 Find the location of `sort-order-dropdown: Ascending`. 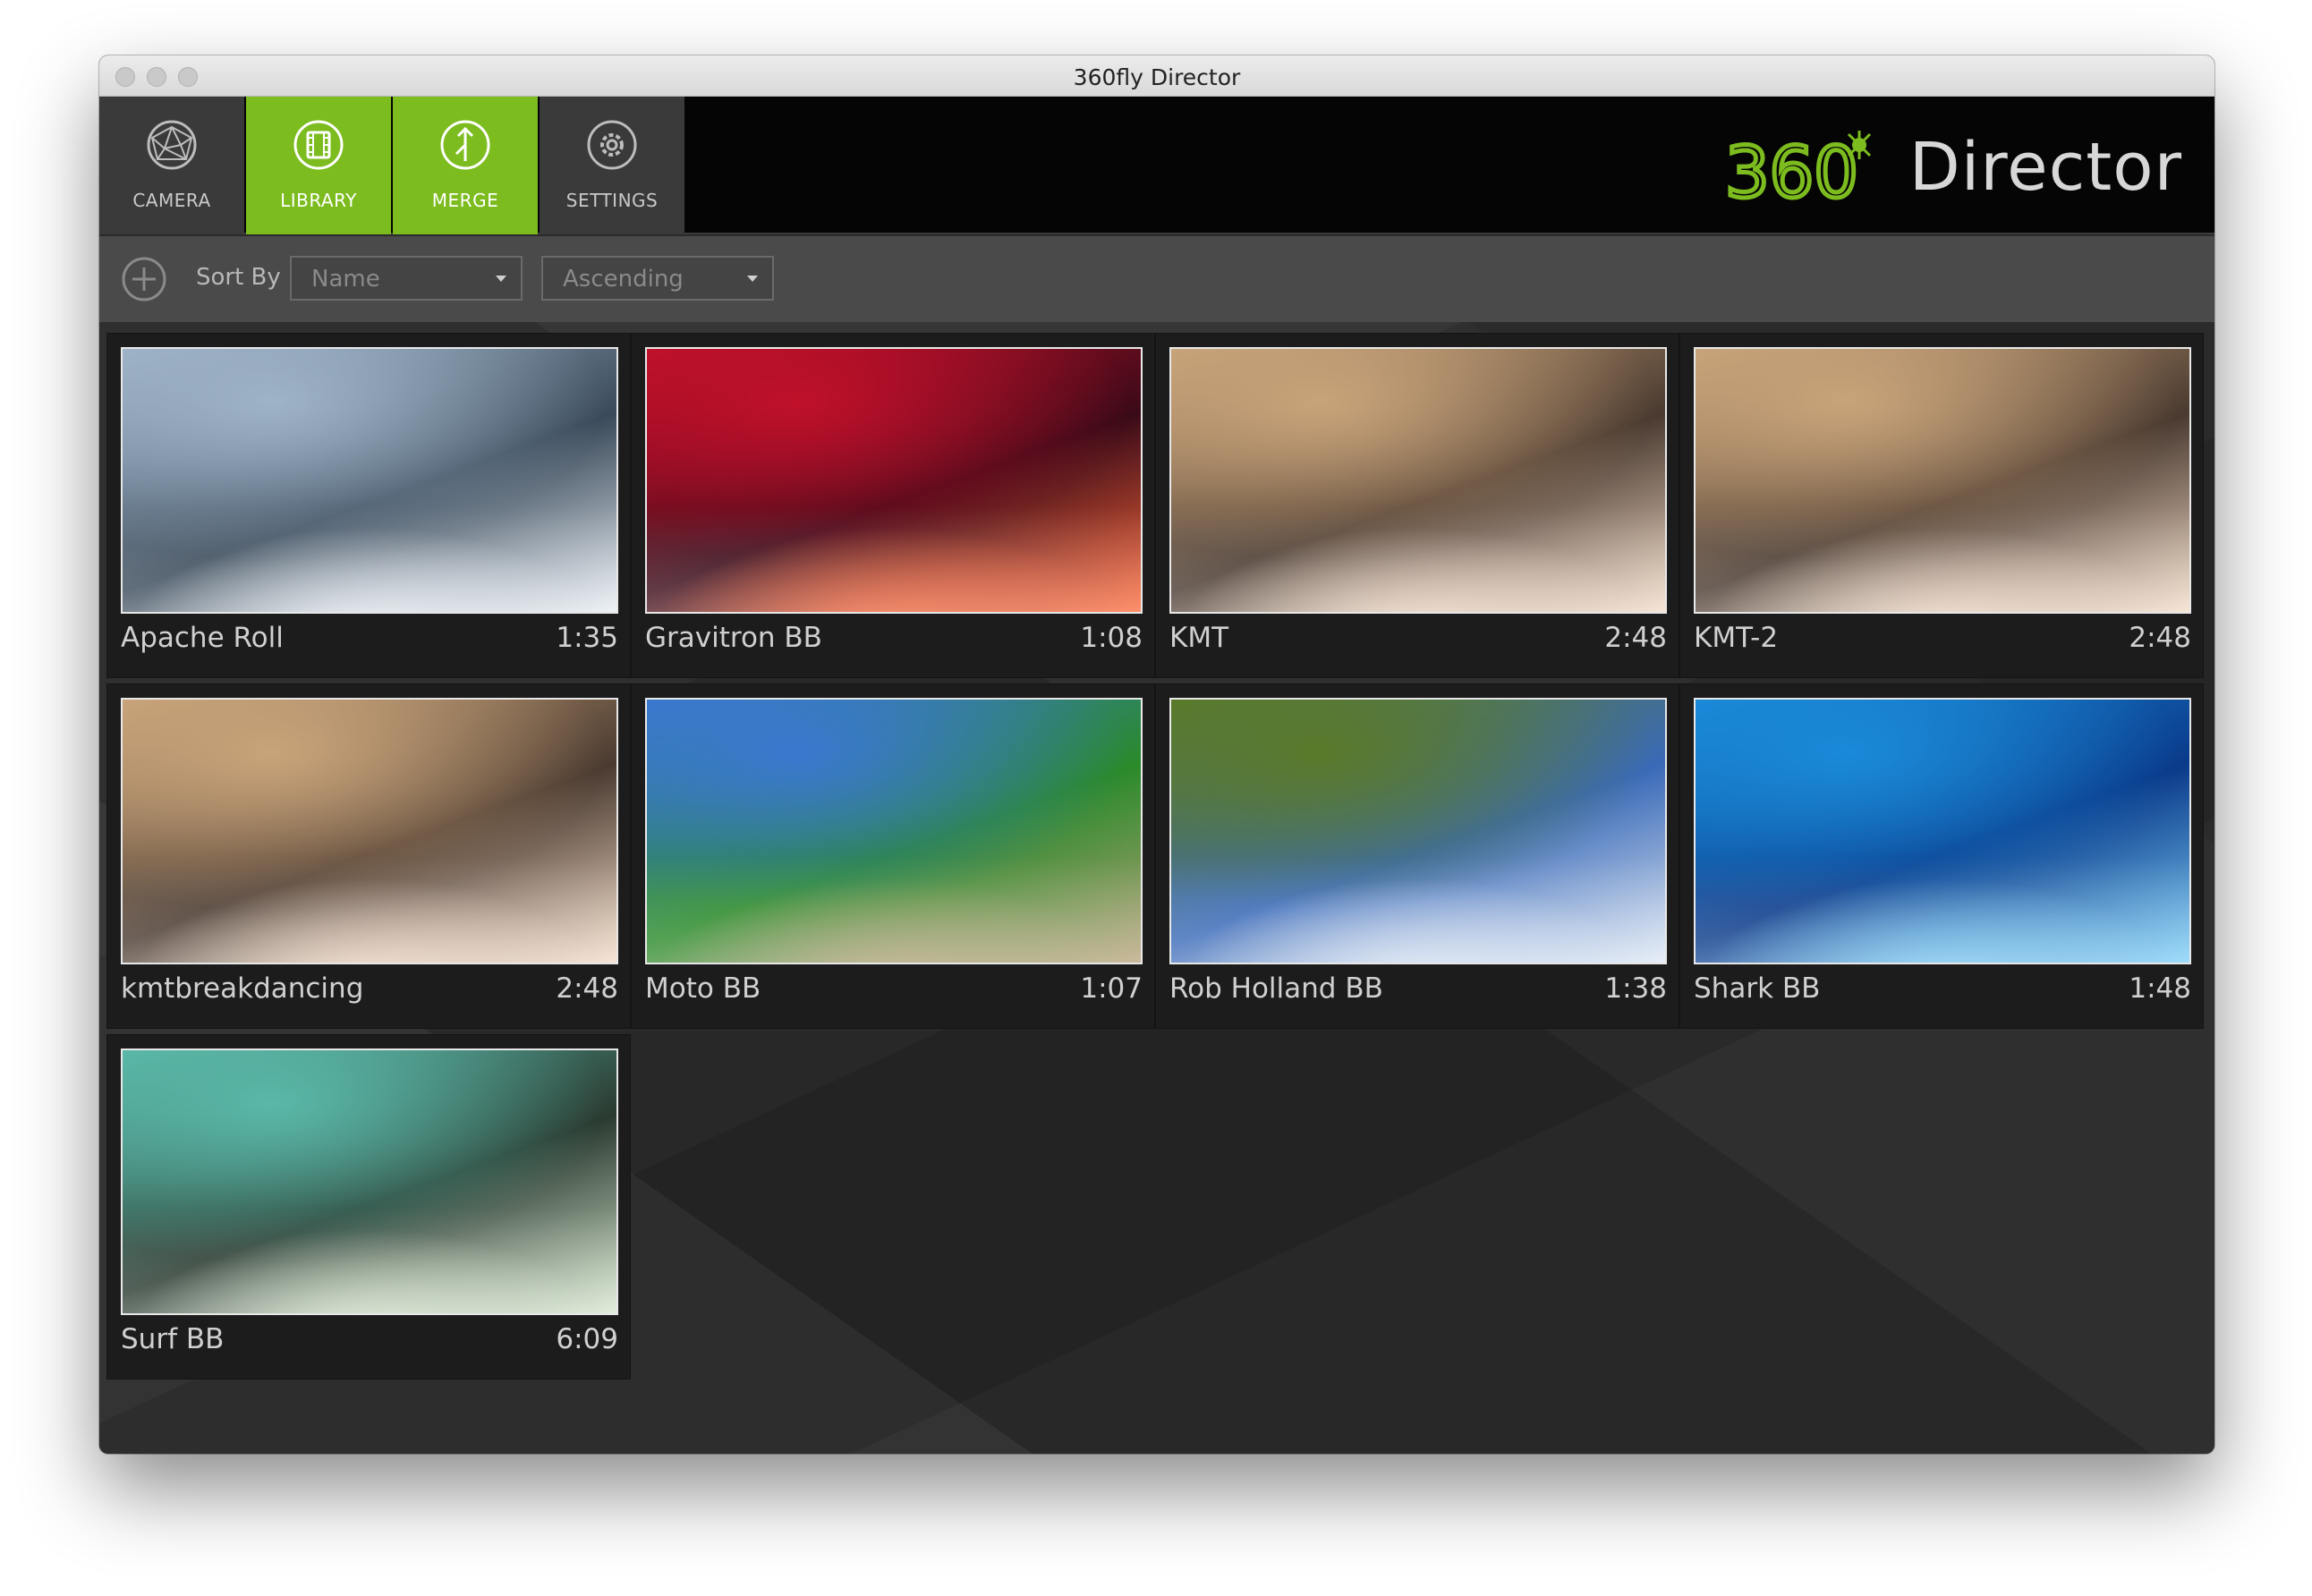

sort-order-dropdown: Ascending is located at coordinates (657, 279).